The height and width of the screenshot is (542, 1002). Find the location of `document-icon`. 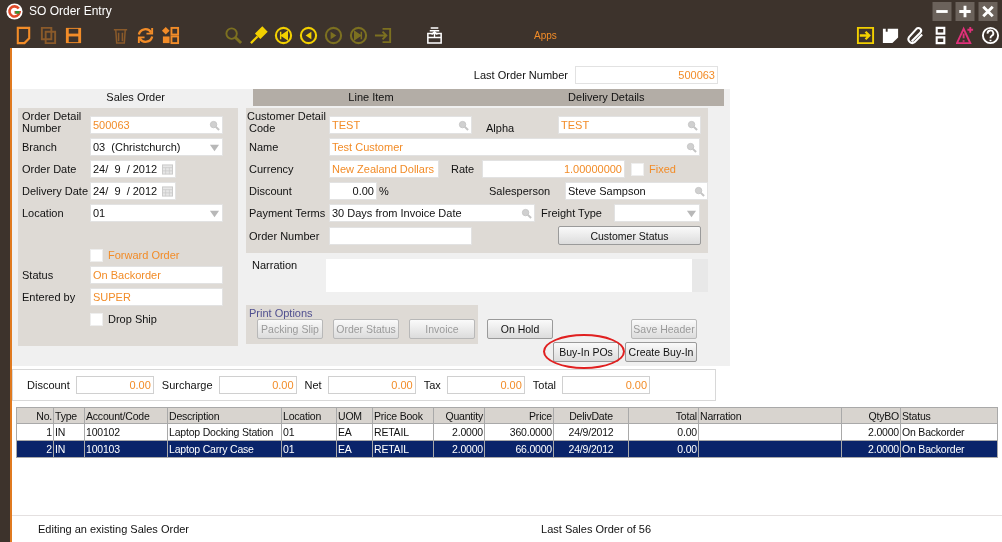

document-icon is located at coordinates (23, 35).